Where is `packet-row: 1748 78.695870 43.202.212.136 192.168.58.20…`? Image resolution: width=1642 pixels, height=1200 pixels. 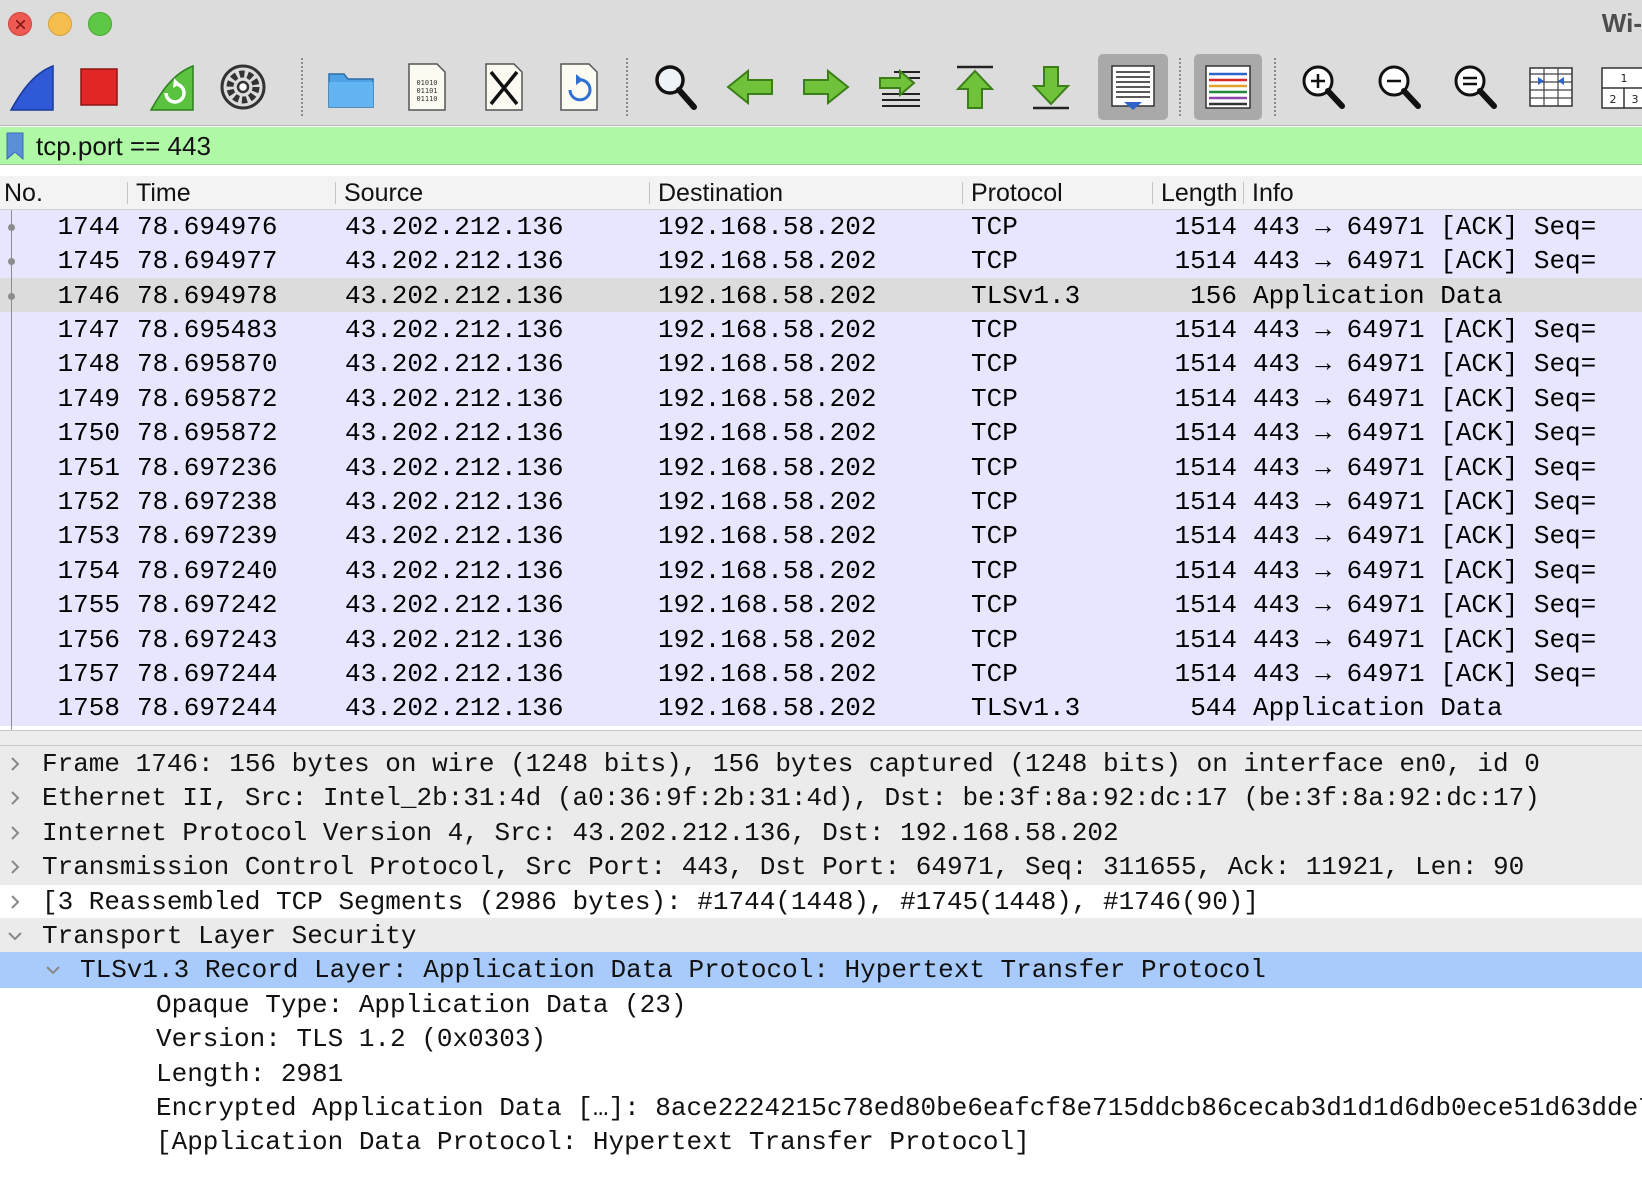 packet-row: 1748 78.695870 43.202.212.136 192.168.58.20… is located at coordinates (821, 364).